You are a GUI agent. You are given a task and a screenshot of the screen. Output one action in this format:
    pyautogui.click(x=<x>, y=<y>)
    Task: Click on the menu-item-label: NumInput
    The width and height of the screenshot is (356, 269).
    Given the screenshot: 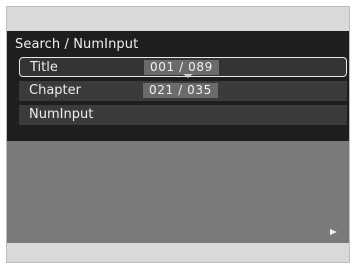 What is the action you would take?
    pyautogui.click(x=61, y=114)
    